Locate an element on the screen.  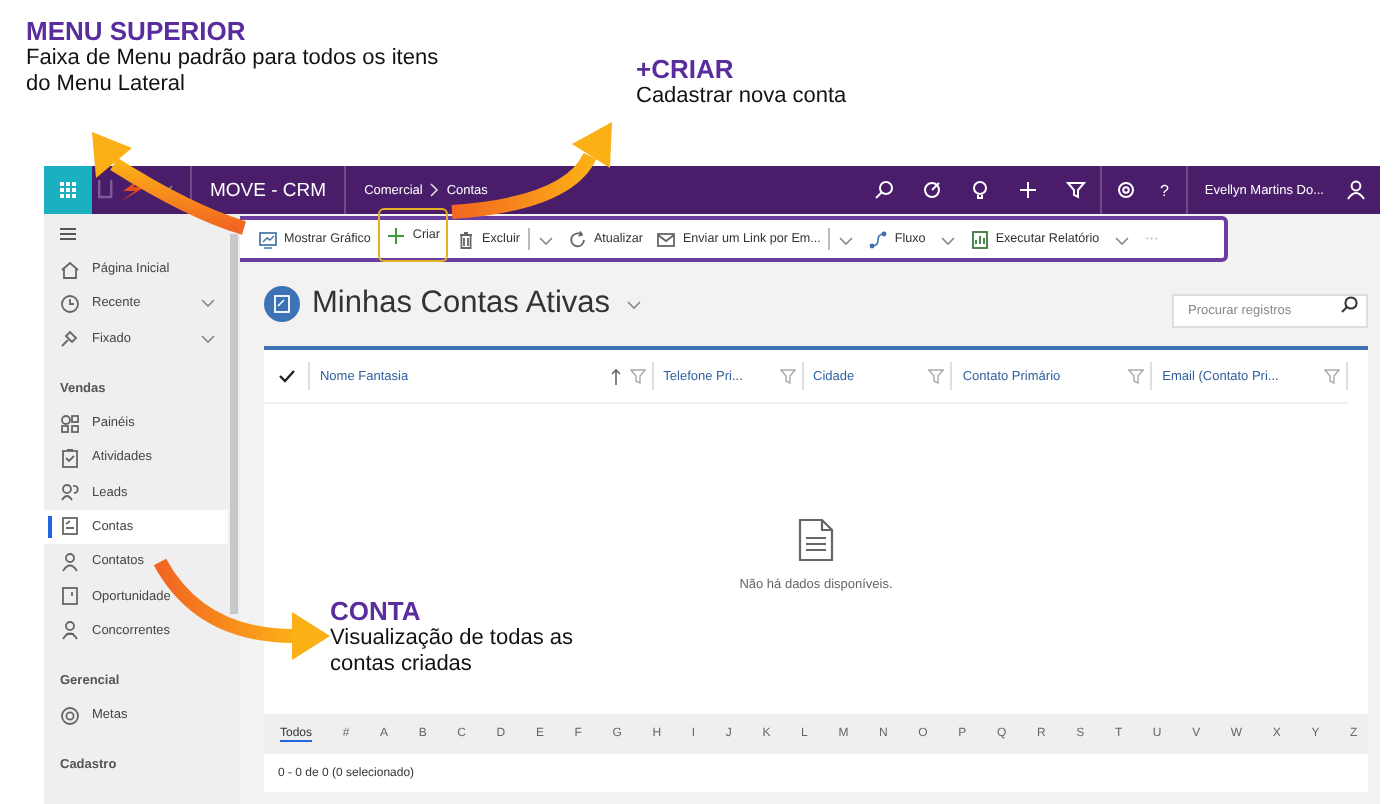
menu-icon is located at coordinates (68, 234).